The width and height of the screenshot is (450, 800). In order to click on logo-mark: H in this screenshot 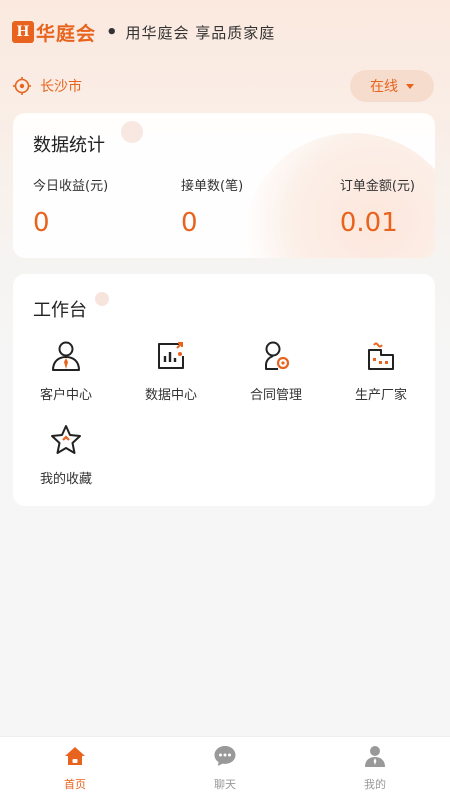, I will do `click(23, 32)`.